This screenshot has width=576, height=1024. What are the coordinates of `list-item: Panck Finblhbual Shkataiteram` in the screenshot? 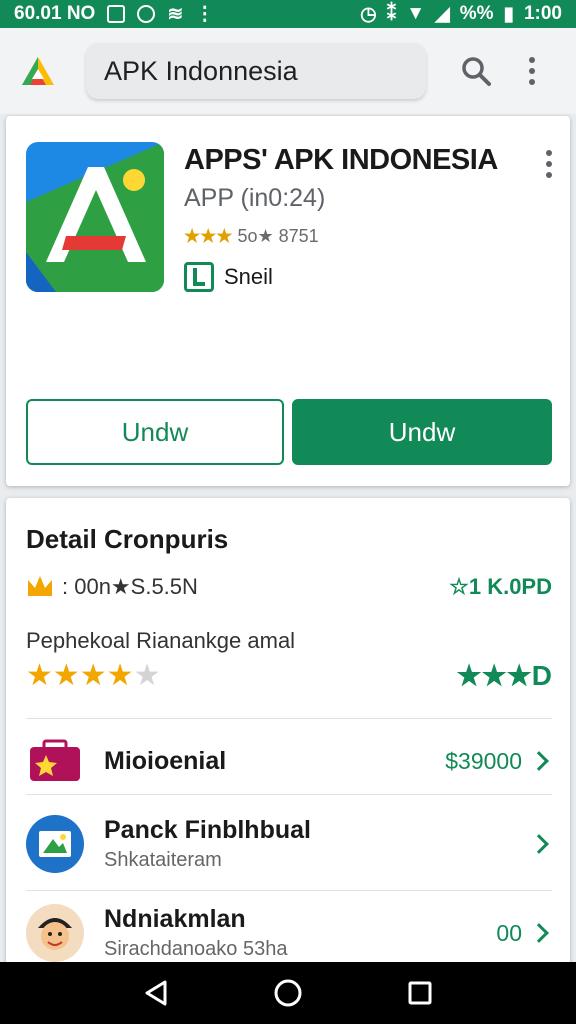 It's located at (289, 844).